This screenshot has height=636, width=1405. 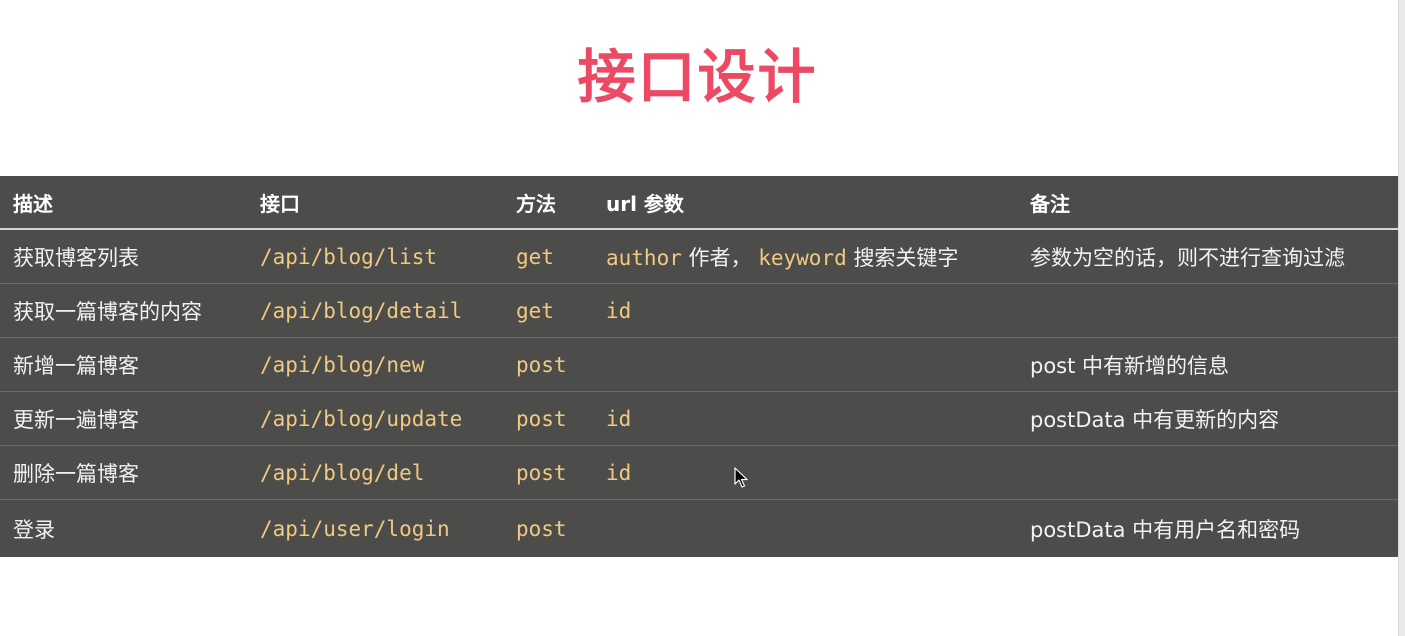 What do you see at coordinates (906, 257) in the screenshot?
I see `param-text: 搜索关键字` at bounding box center [906, 257].